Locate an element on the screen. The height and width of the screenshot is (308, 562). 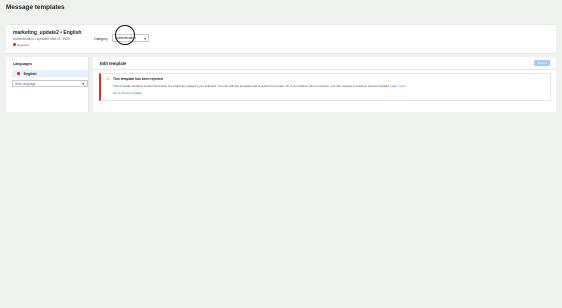
error-dot-icon is located at coordinates (18, 73).